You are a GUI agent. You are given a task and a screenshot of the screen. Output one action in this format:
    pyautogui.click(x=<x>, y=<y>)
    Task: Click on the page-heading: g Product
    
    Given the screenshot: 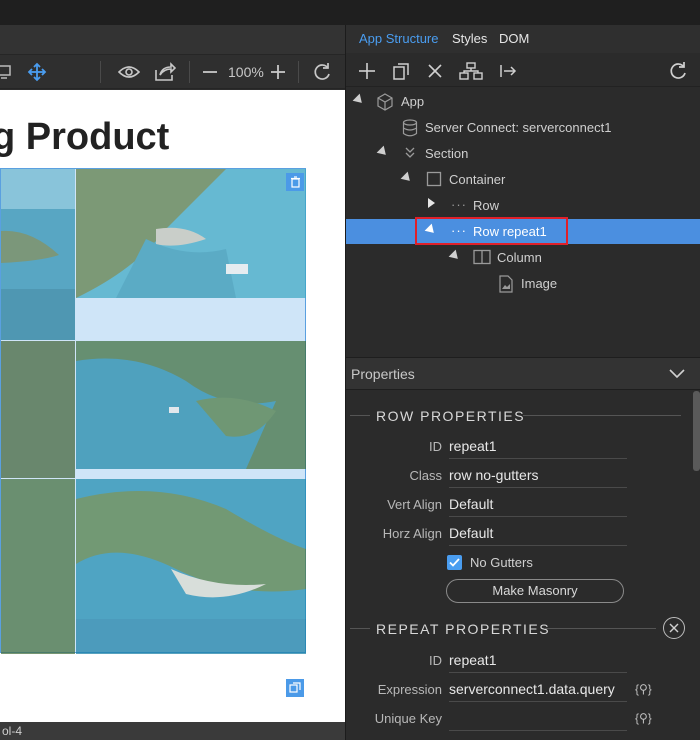 What is the action you would take?
    pyautogui.click(x=84, y=137)
    